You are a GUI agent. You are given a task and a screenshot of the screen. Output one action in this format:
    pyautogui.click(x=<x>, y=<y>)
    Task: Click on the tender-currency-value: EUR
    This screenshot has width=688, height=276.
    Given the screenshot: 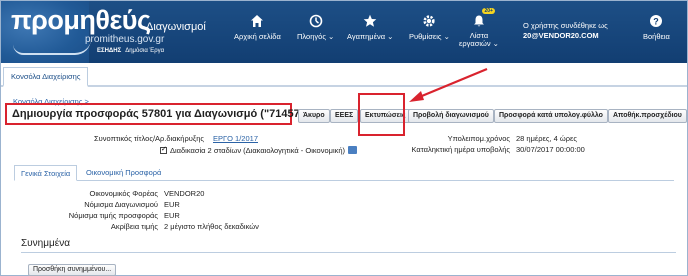 What is the action you would take?
    pyautogui.click(x=172, y=204)
    